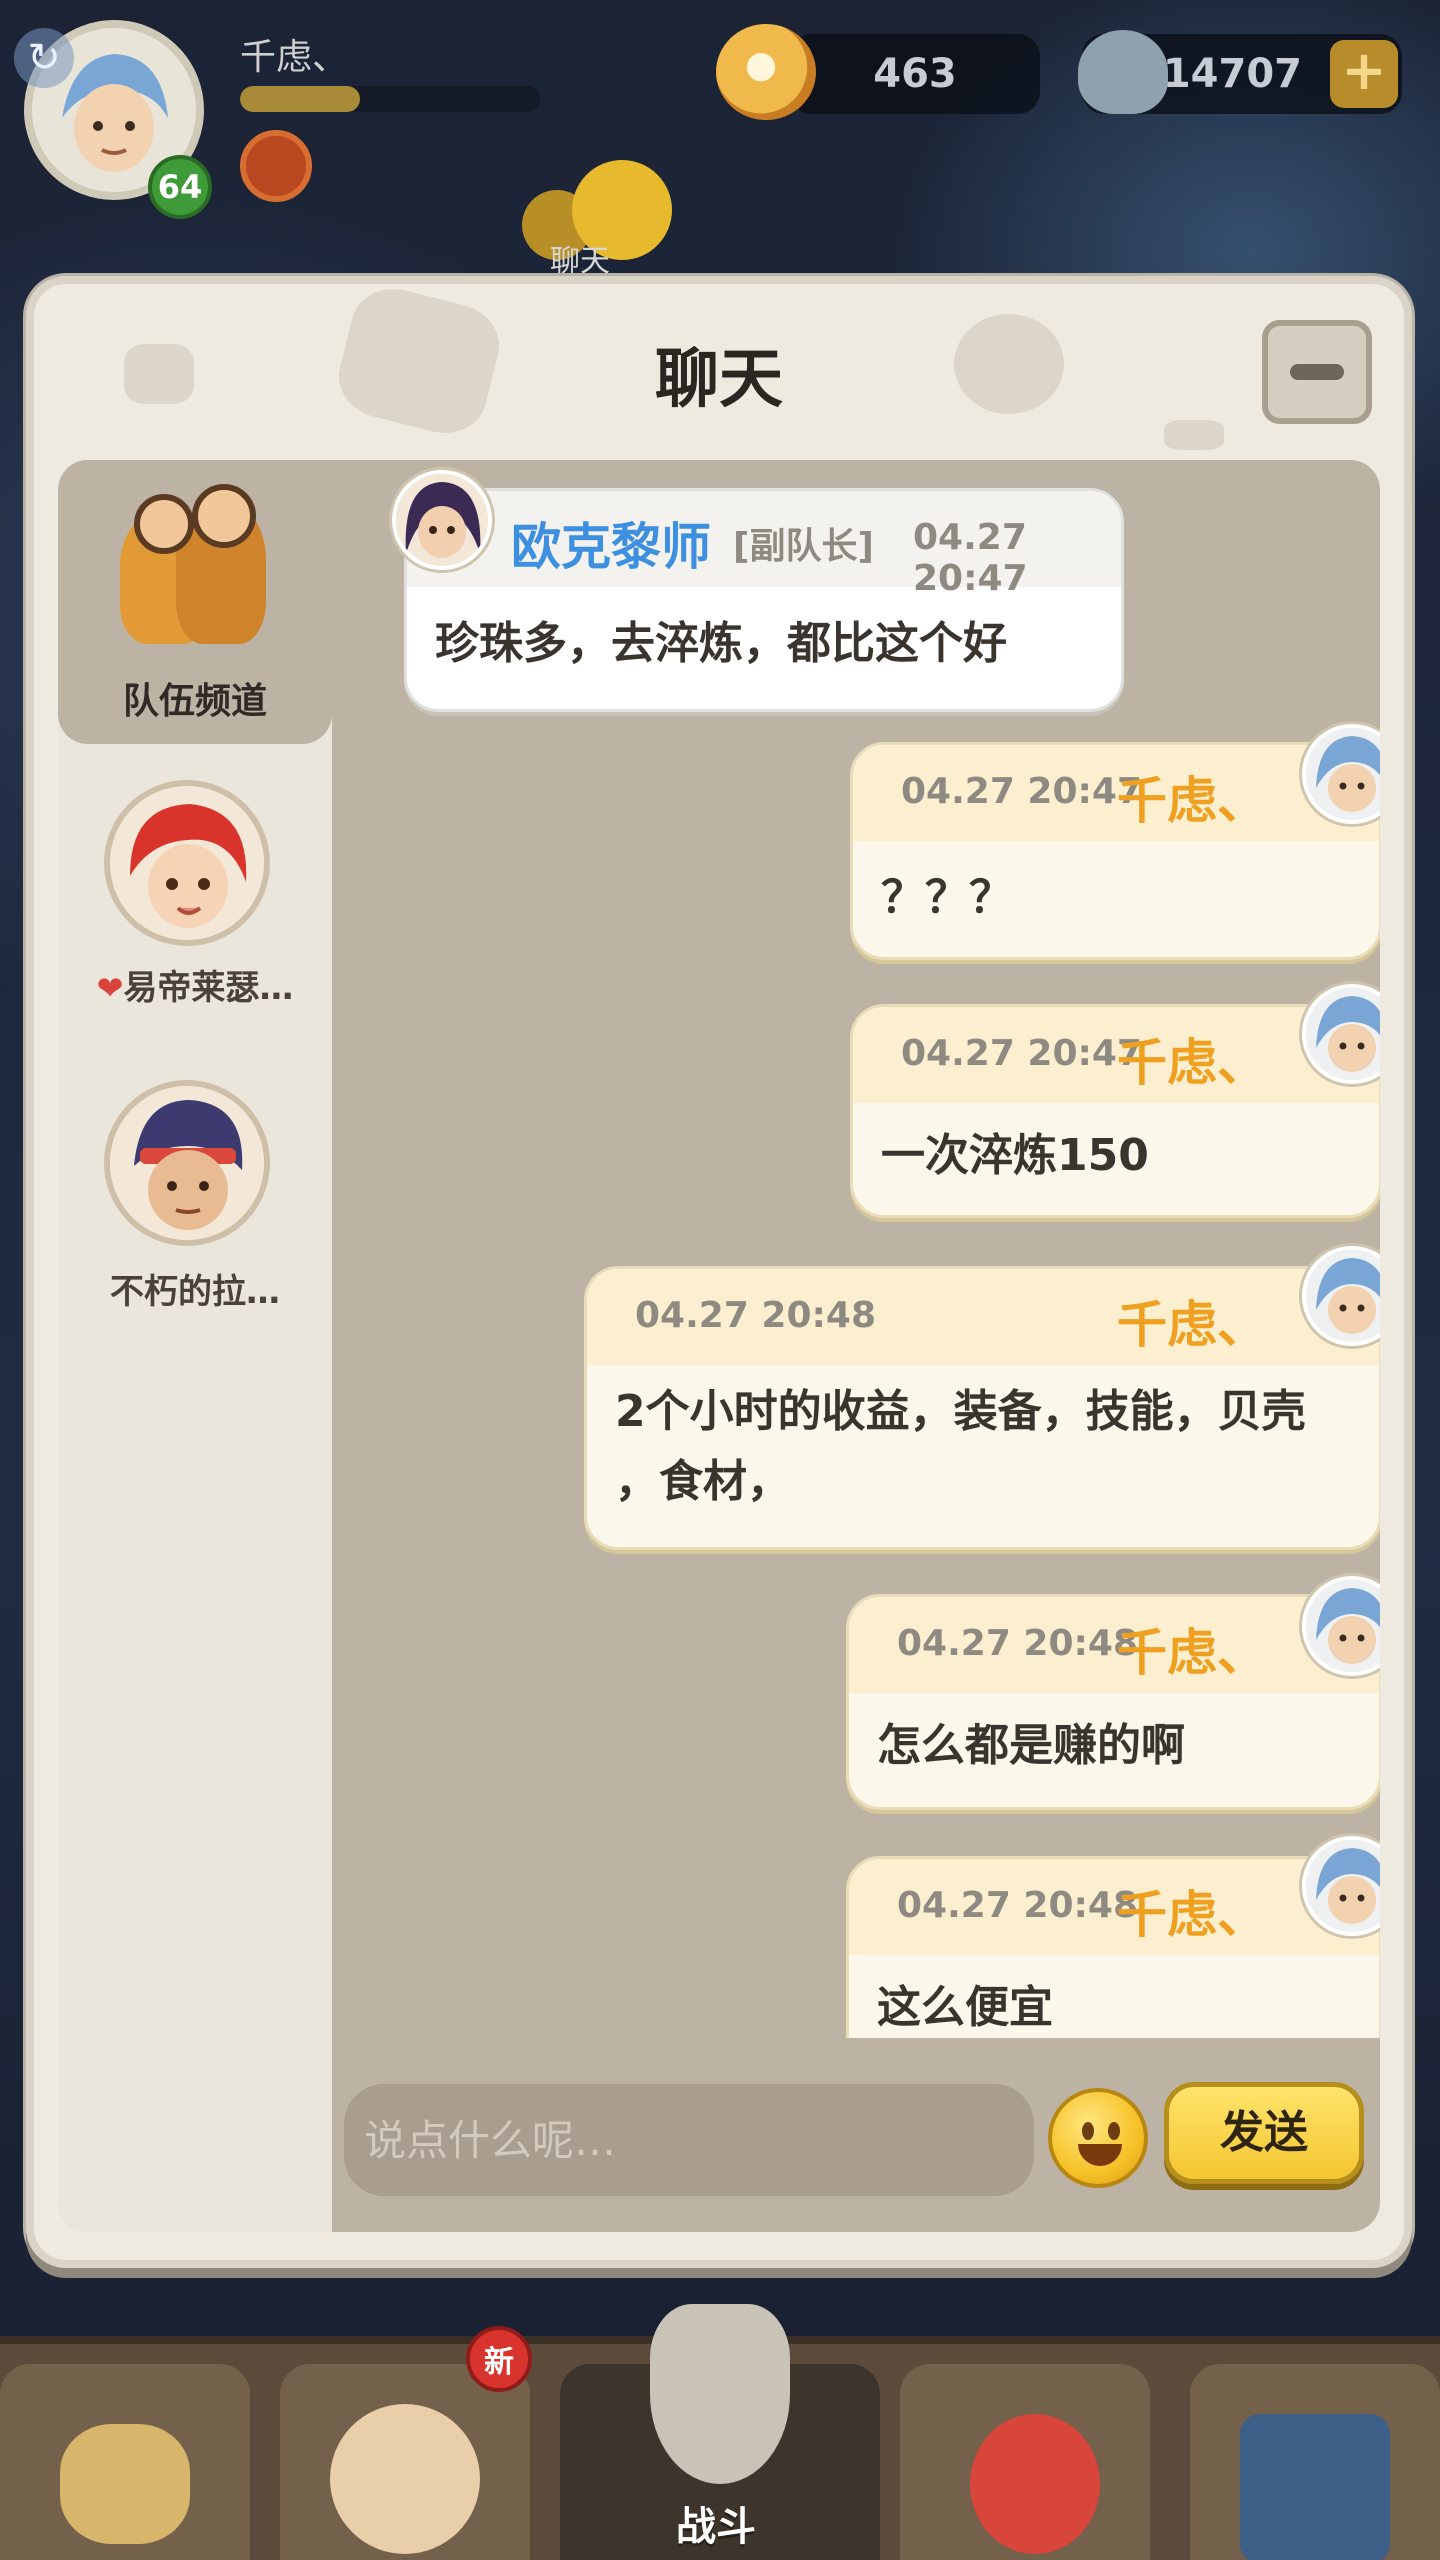 This screenshot has height=2560, width=1440. Describe the element at coordinates (960, 1411) in the screenshot. I see `message-text-line: 2个小时的收益，装备，技能，贝壳` at that location.